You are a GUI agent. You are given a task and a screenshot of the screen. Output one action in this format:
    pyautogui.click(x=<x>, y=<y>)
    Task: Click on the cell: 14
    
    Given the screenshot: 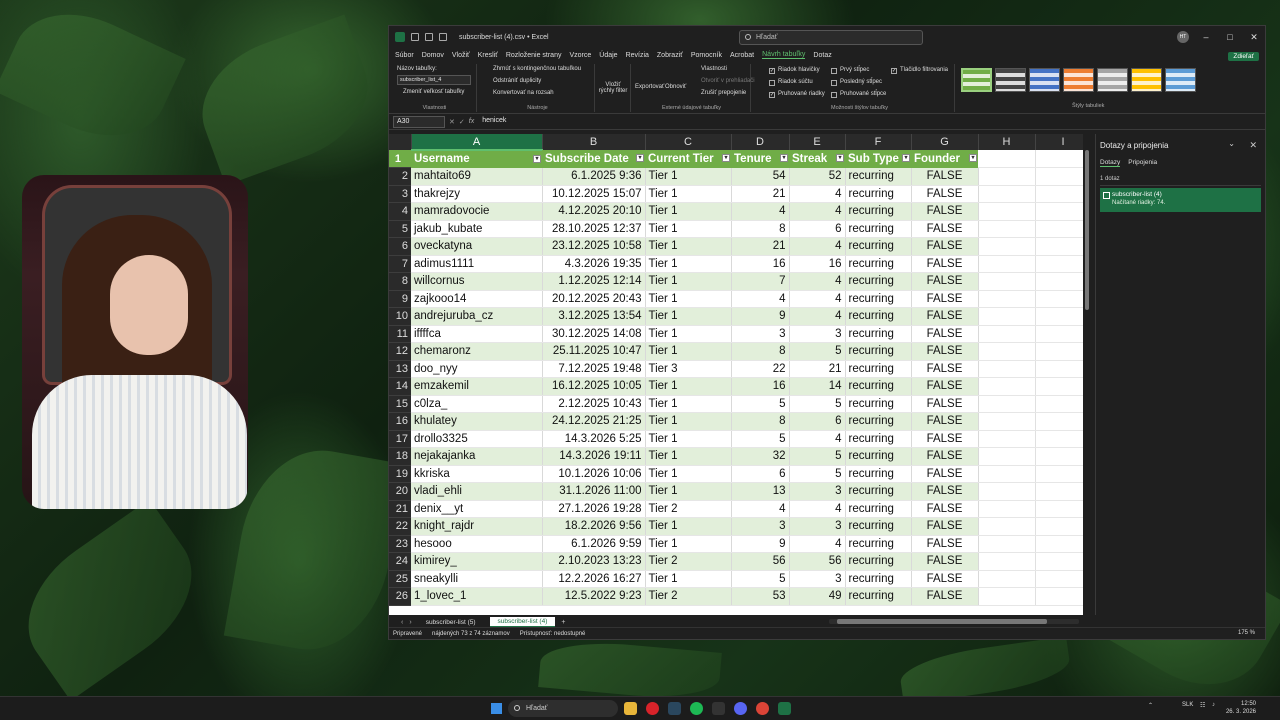 What is the action you would take?
    pyautogui.click(x=817, y=386)
    